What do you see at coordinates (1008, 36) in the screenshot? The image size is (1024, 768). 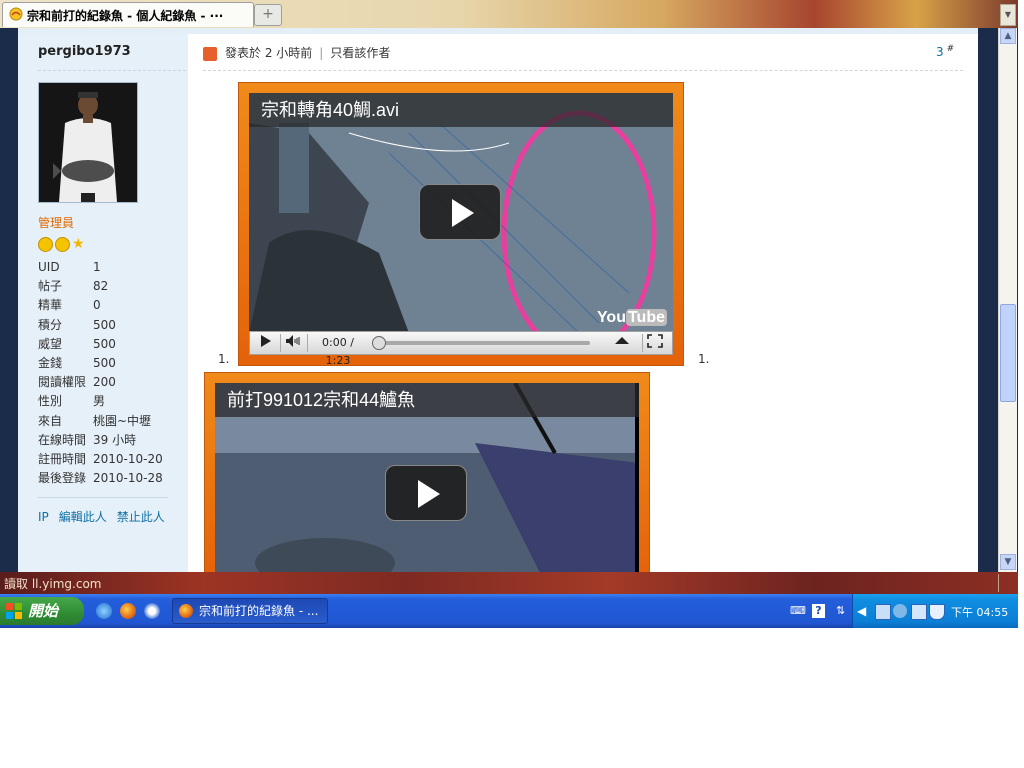 I see `scroll-up-button: ▲` at bounding box center [1008, 36].